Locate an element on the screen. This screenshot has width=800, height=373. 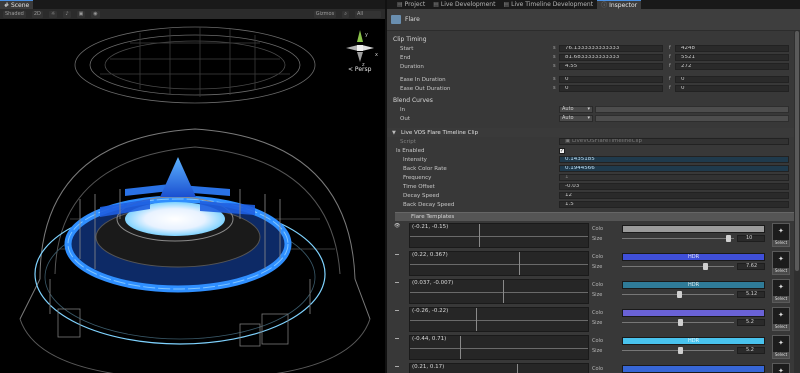
script-field: ▣ LiveVOSFlareTimelineClip is located at coordinates (674, 141).